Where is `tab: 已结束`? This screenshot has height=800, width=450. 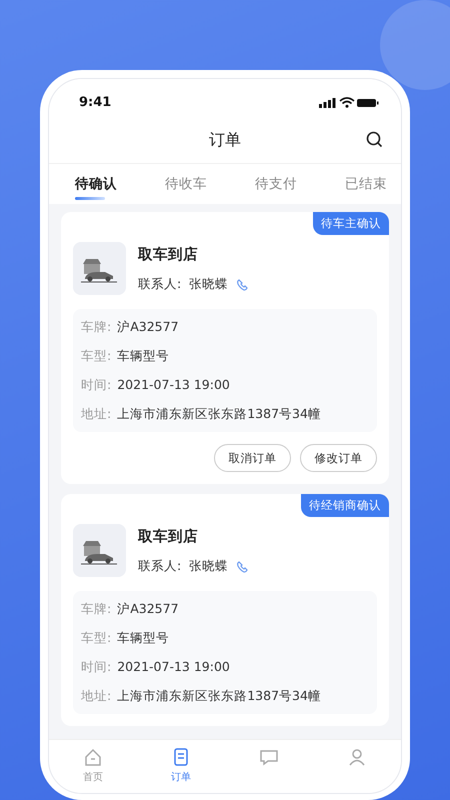 tab: 已结束 is located at coordinates (366, 184).